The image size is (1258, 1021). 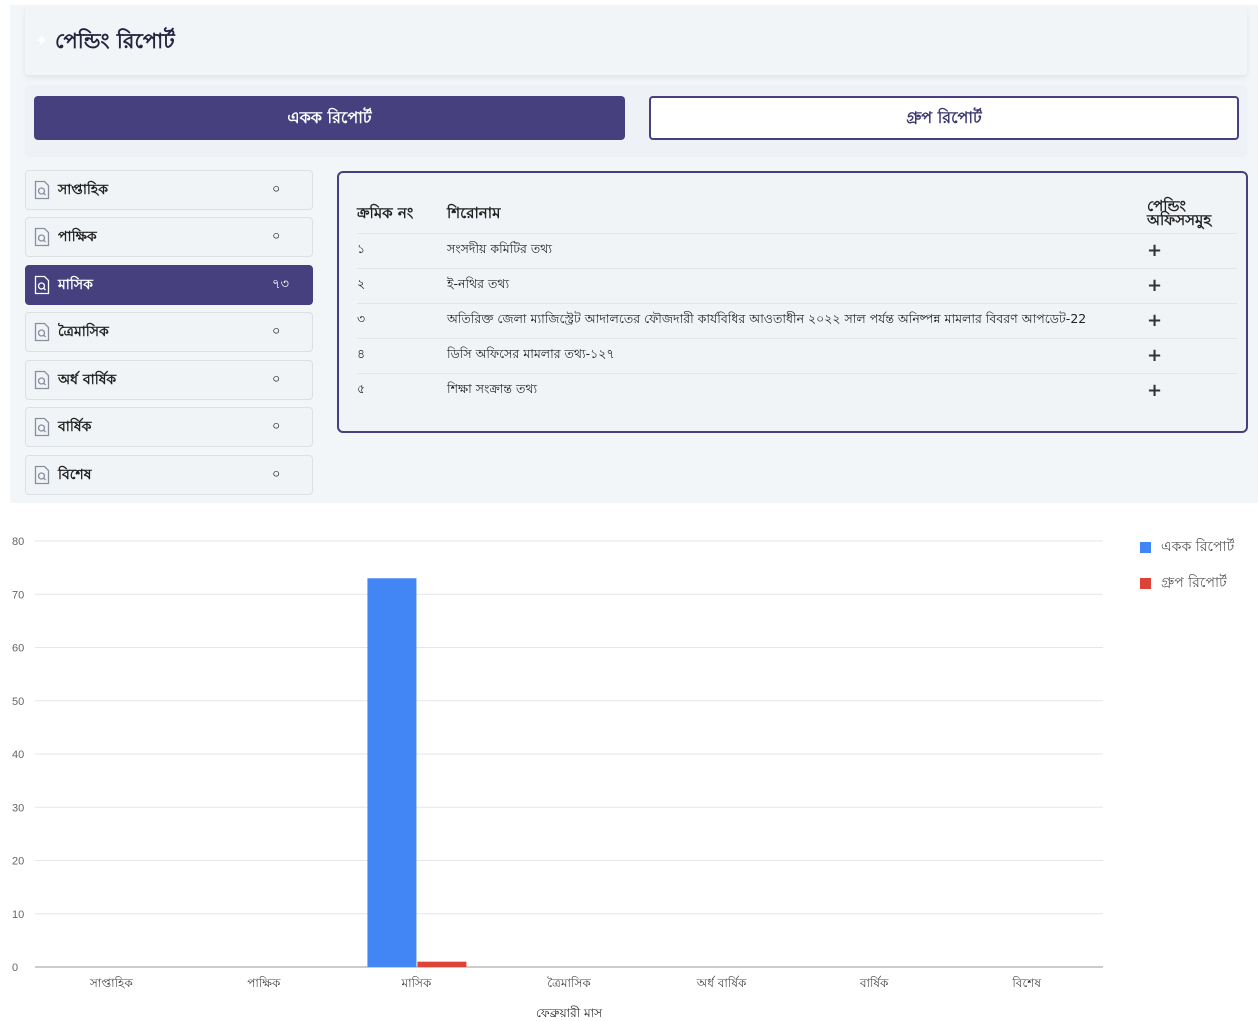 What do you see at coordinates (77, 237) in the screenshot?
I see `sidebar-item-label: পাক্ষিক` at bounding box center [77, 237].